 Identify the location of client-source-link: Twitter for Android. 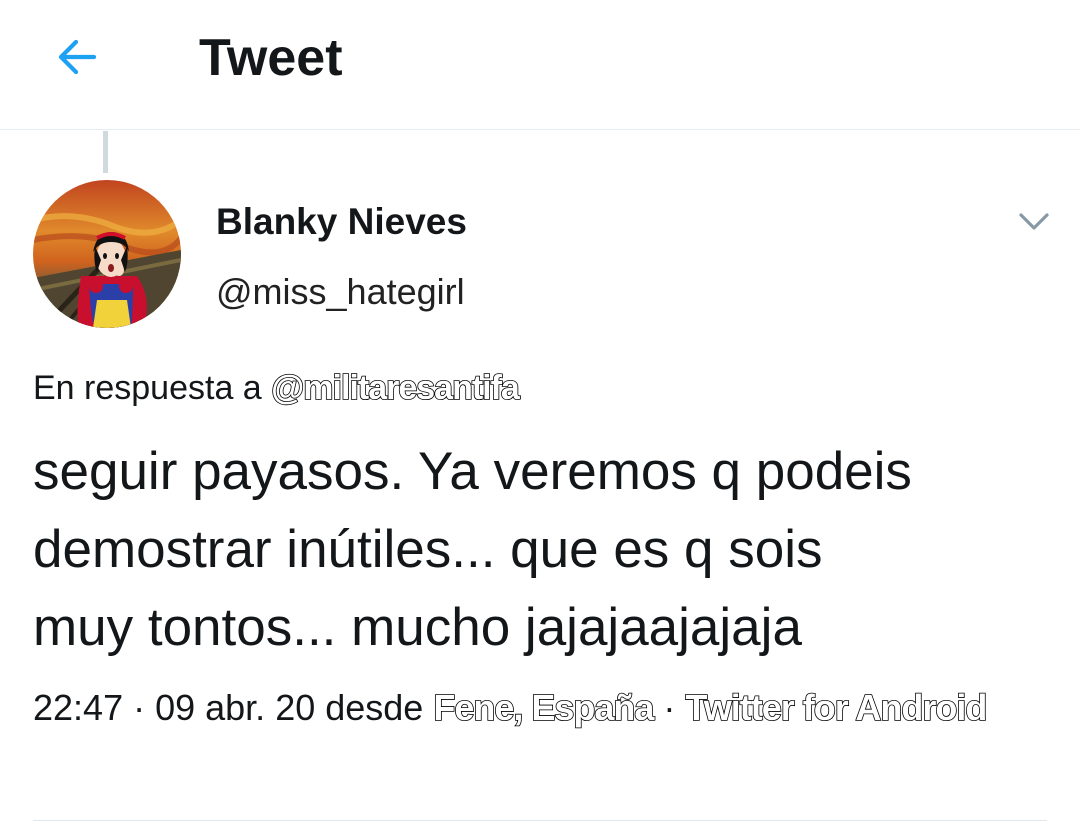
(837, 707).